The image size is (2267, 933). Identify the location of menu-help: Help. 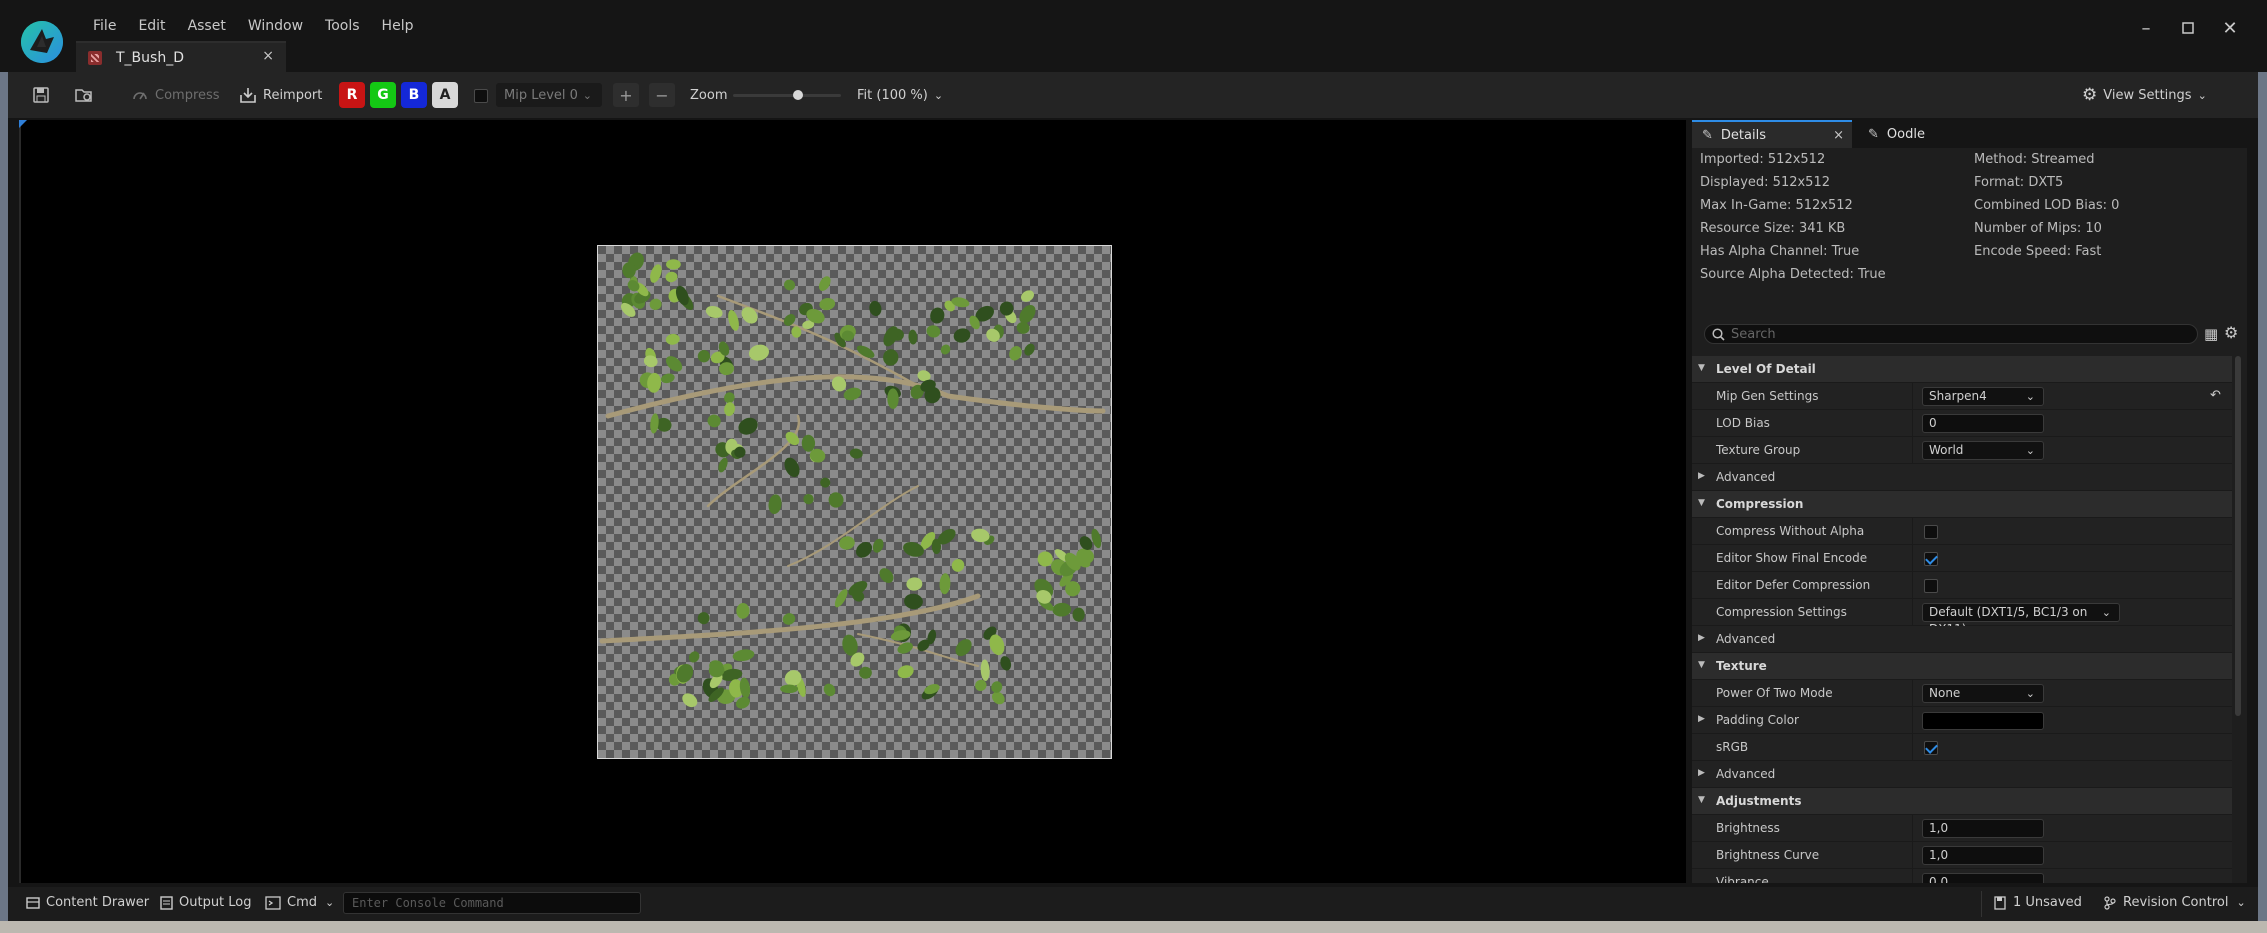
(398, 26).